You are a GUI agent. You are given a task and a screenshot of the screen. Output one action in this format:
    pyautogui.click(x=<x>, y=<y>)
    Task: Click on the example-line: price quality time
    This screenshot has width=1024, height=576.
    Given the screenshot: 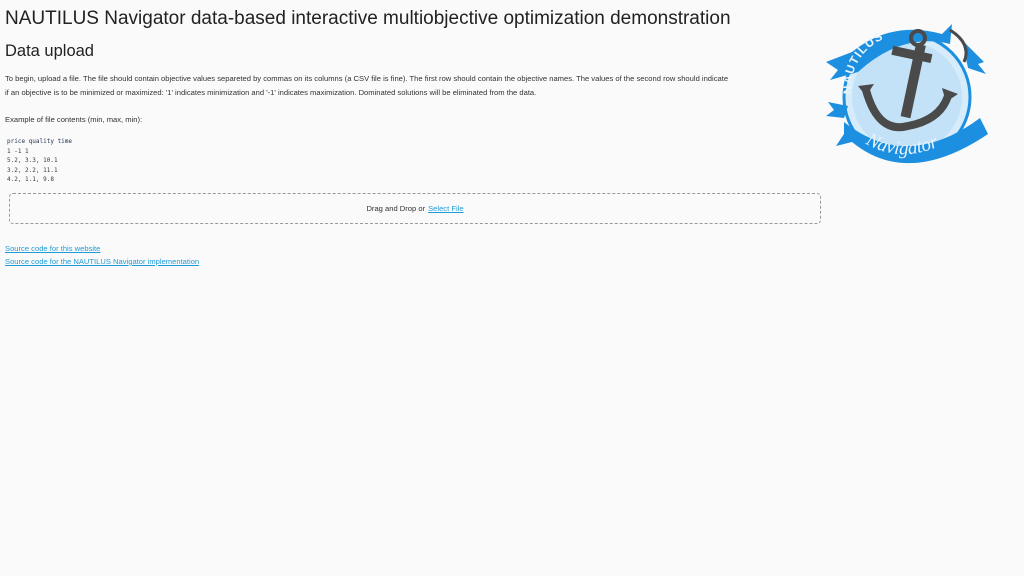 What is the action you would take?
    pyautogui.click(x=40, y=141)
    